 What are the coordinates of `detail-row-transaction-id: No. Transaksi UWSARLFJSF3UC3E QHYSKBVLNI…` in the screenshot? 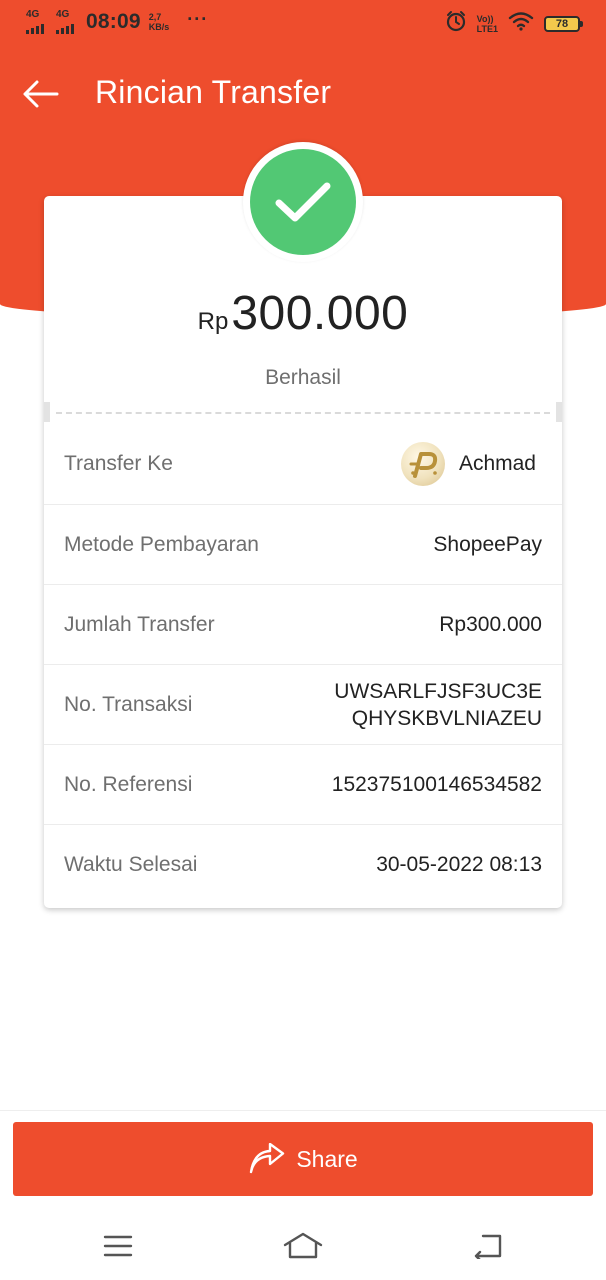 It's located at (303, 704).